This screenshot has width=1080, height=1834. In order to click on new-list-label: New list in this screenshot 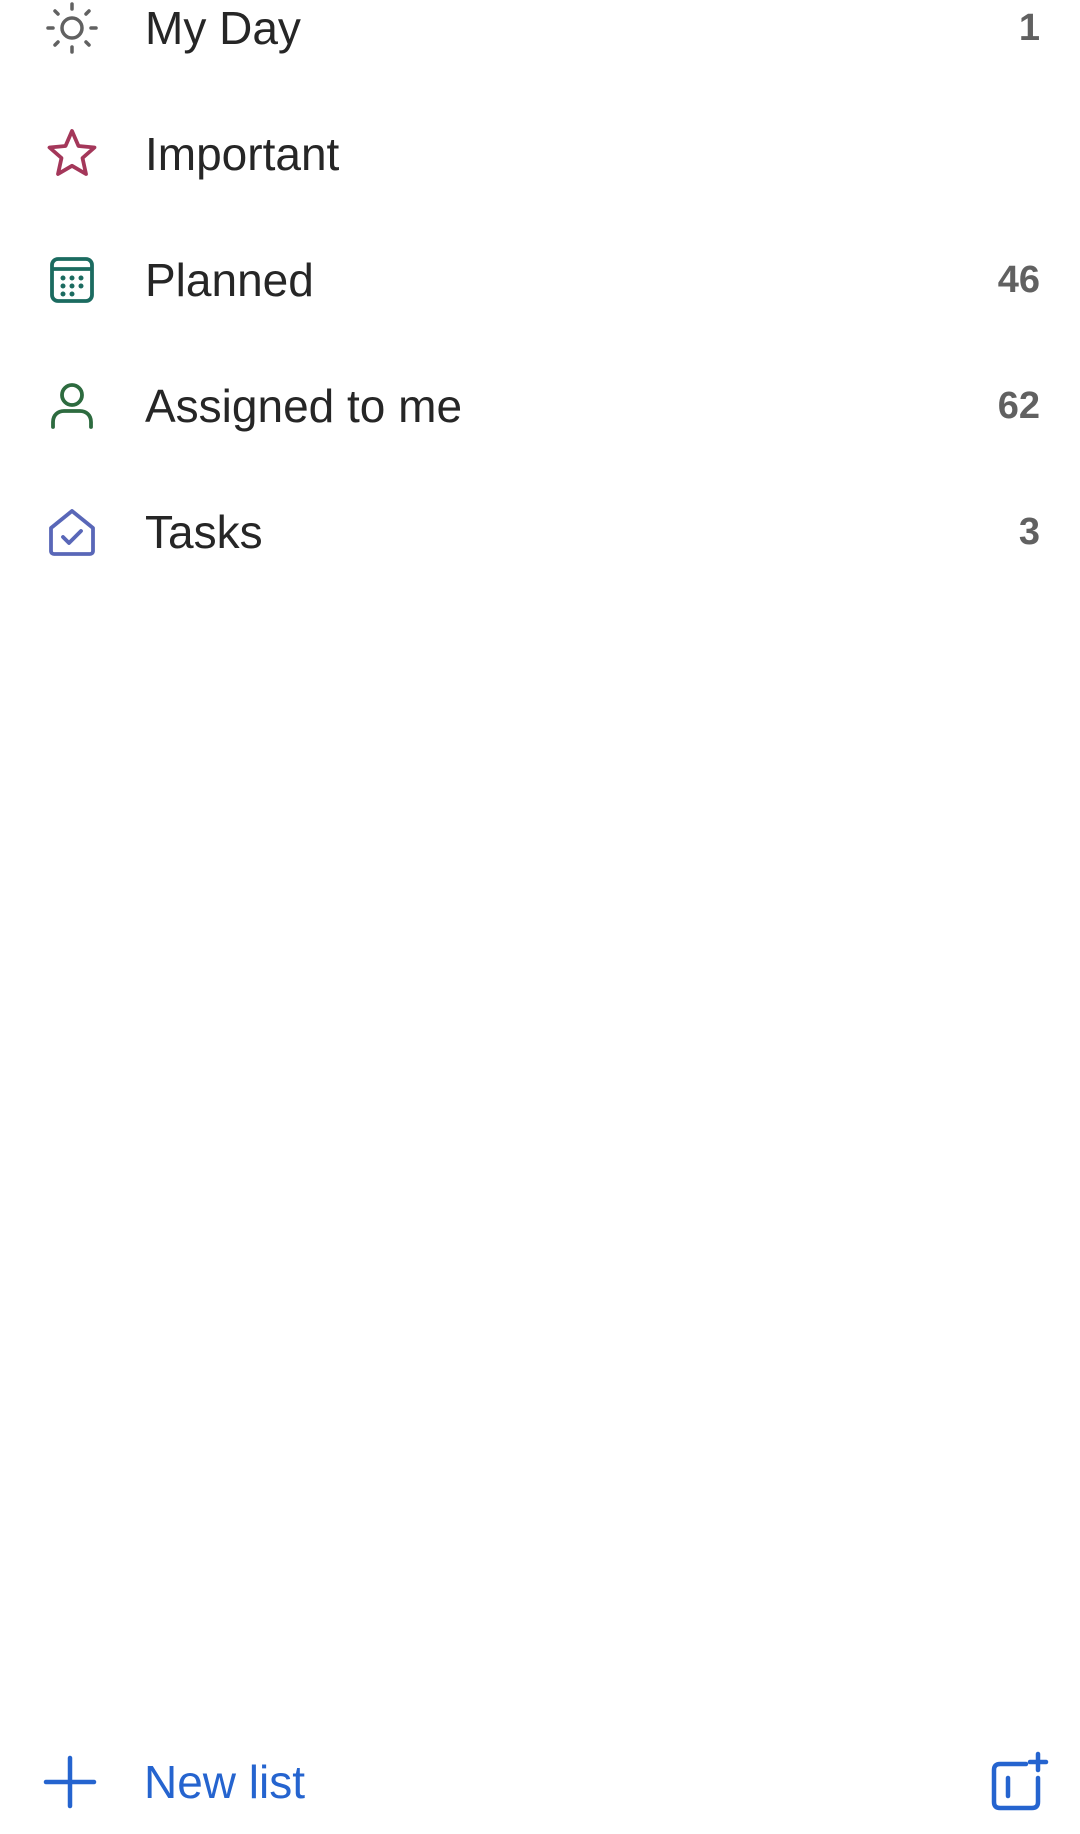, I will do `click(225, 1782)`.